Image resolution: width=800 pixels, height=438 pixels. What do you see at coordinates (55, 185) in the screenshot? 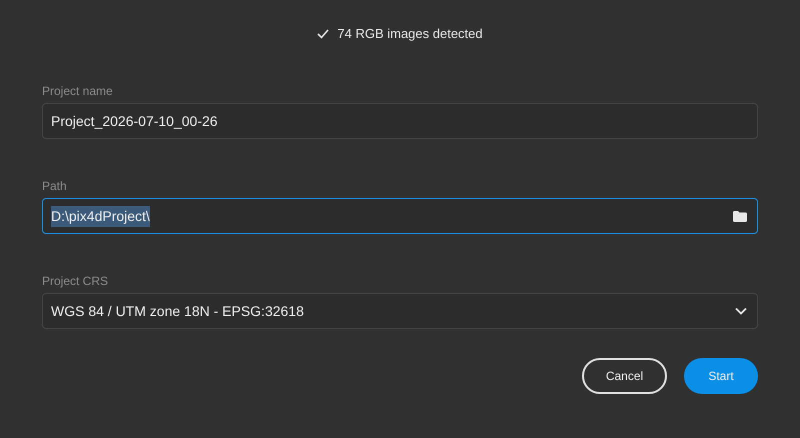
I see `field-label: Path` at bounding box center [55, 185].